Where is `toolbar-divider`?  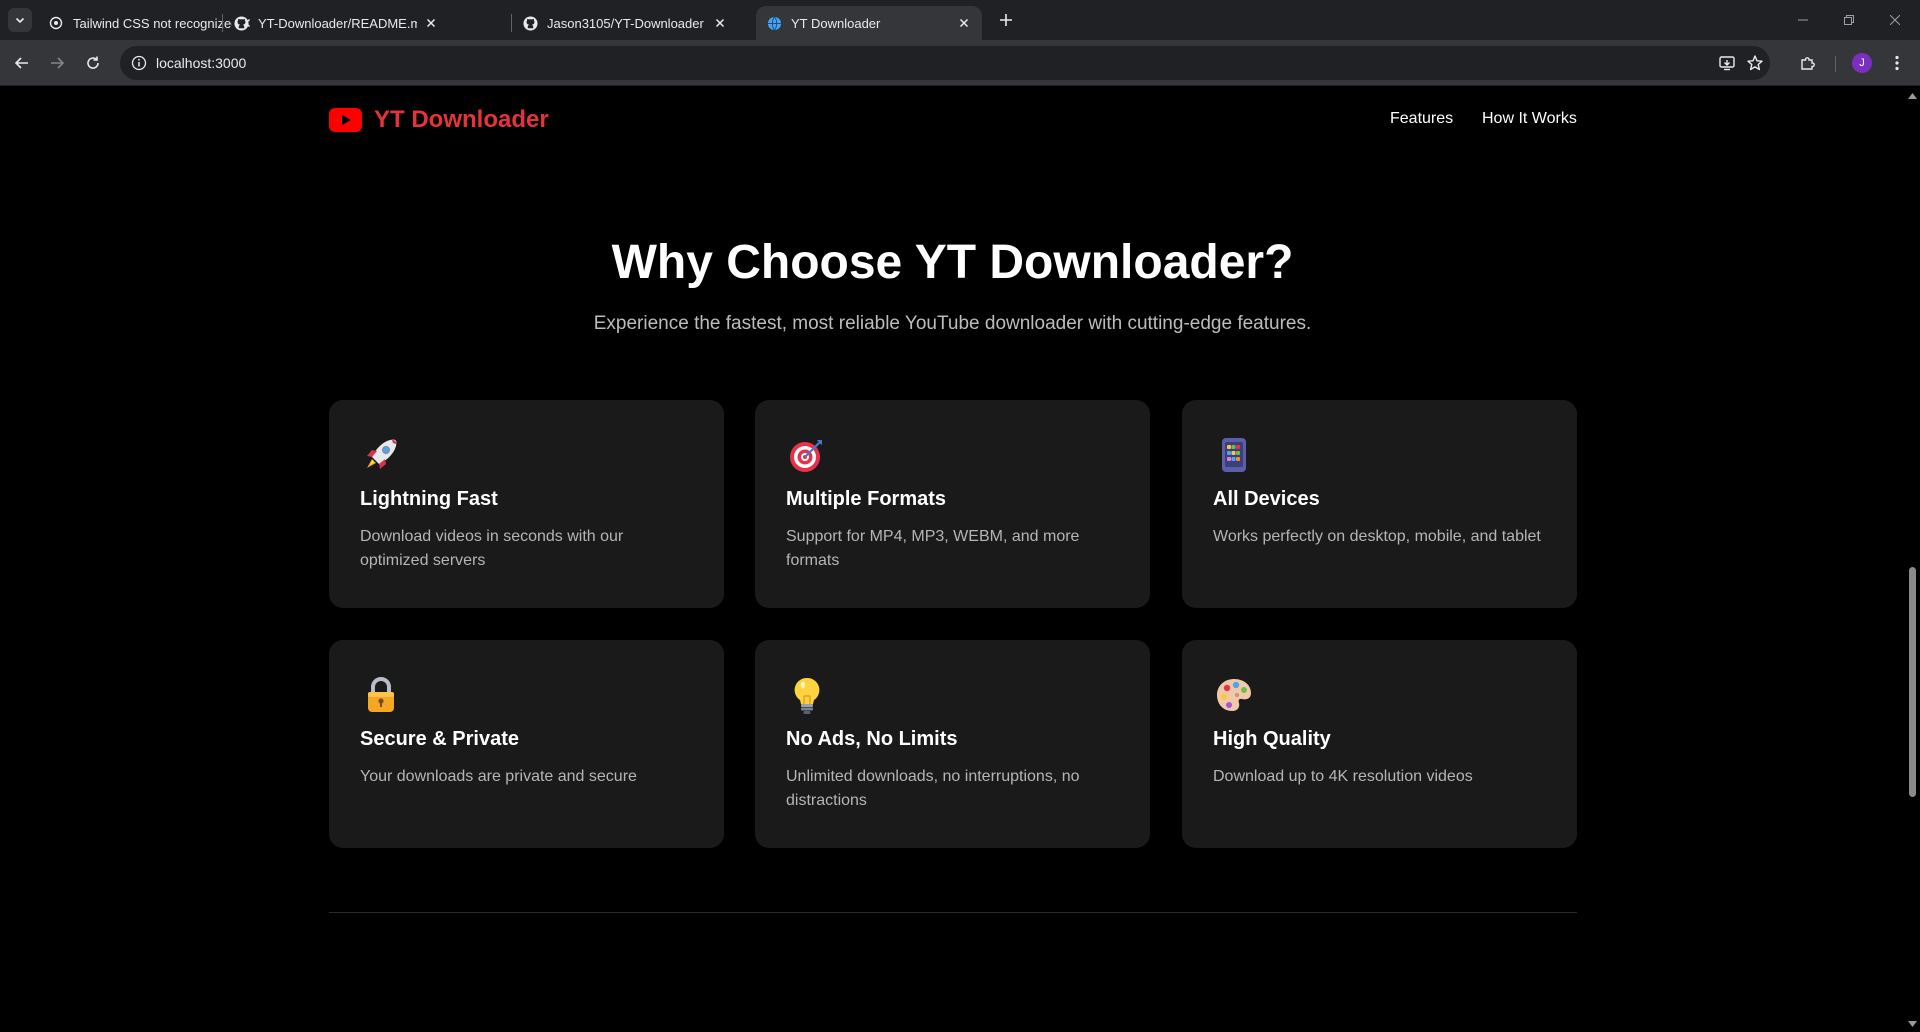
toolbar-divider is located at coordinates (1835, 64).